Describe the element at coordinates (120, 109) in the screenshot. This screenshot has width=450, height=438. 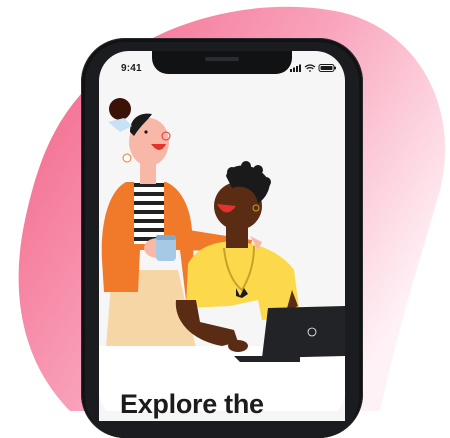
I see `woman-hair-bun` at that location.